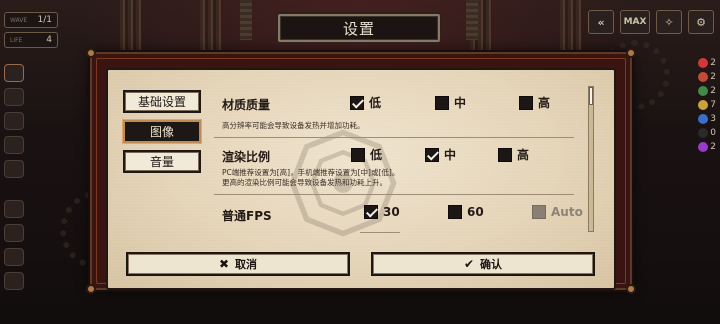 Image resolution: width=720 pixels, height=324 pixels. I want to click on tab-label: 音量, so click(161, 162).